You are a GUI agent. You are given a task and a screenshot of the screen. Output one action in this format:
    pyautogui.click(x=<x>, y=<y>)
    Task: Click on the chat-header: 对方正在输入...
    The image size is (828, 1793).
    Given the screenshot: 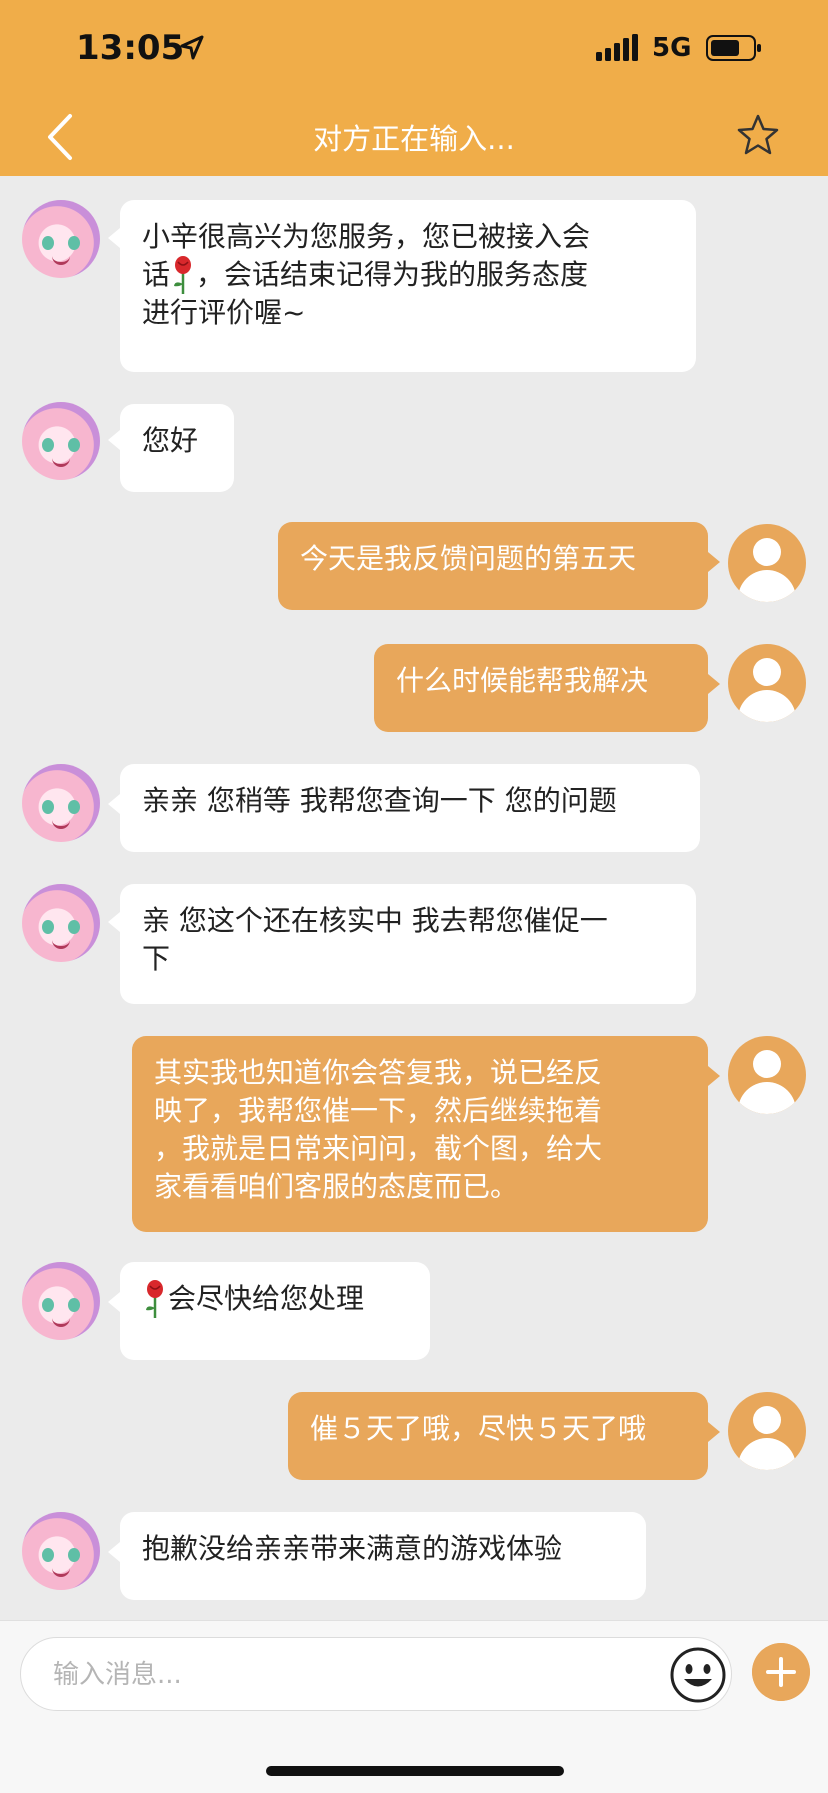 What is the action you would take?
    pyautogui.click(x=414, y=138)
    